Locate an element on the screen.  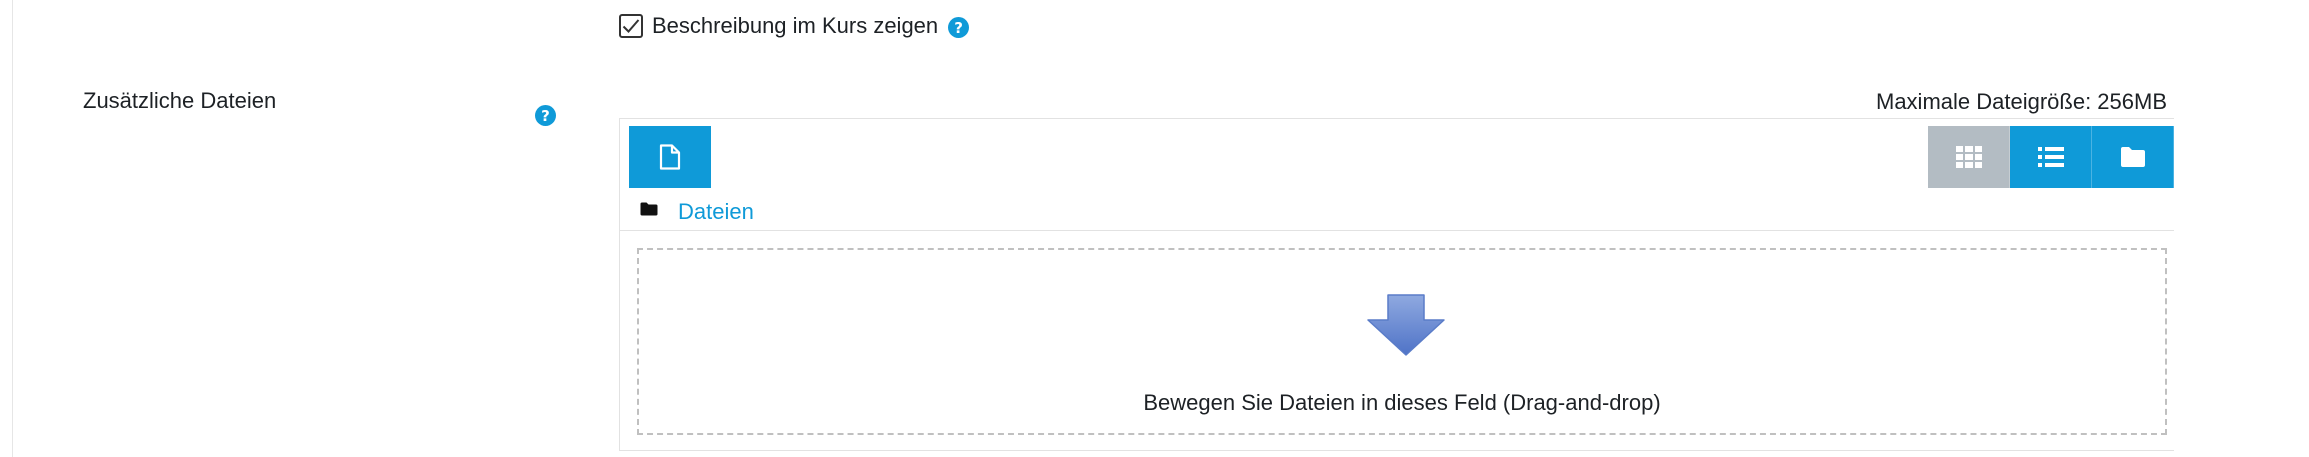
add-file-button is located at coordinates (670, 157).